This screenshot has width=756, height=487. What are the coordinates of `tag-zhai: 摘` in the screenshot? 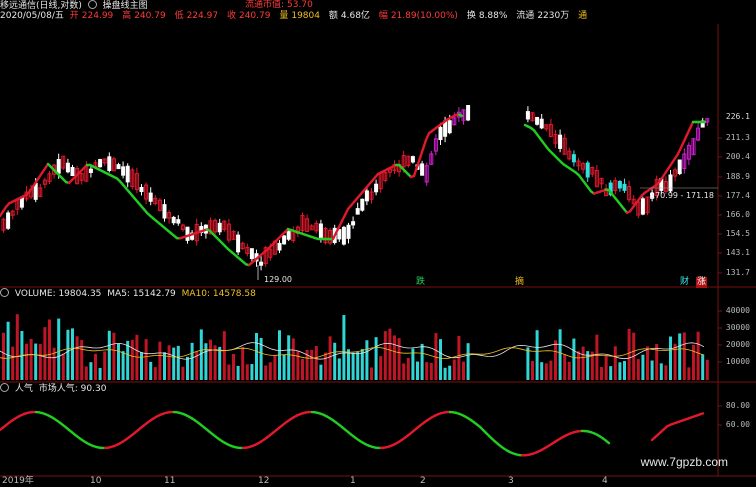 It's located at (519, 282).